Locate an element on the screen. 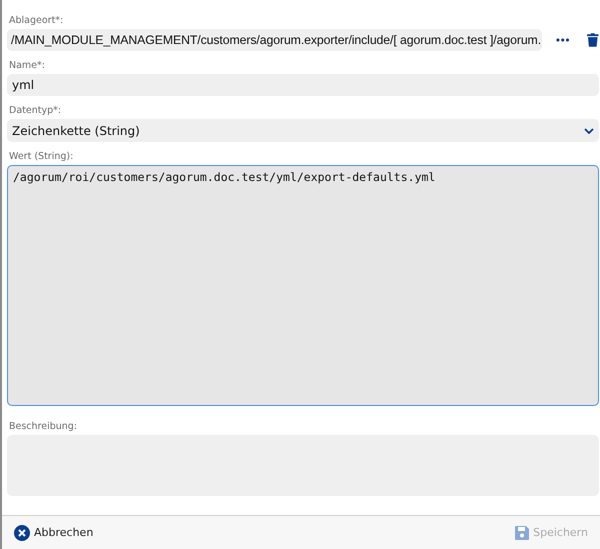 The height and width of the screenshot is (549, 600). type-dropdown: Zeichenkette (String) is located at coordinates (303, 130).